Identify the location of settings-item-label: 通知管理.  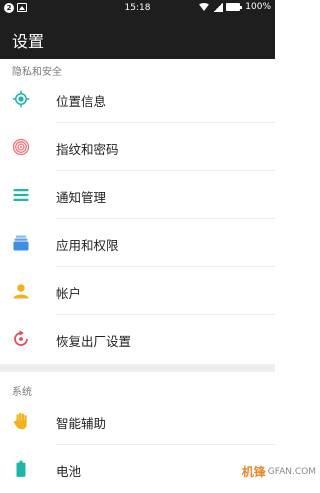
(81, 196).